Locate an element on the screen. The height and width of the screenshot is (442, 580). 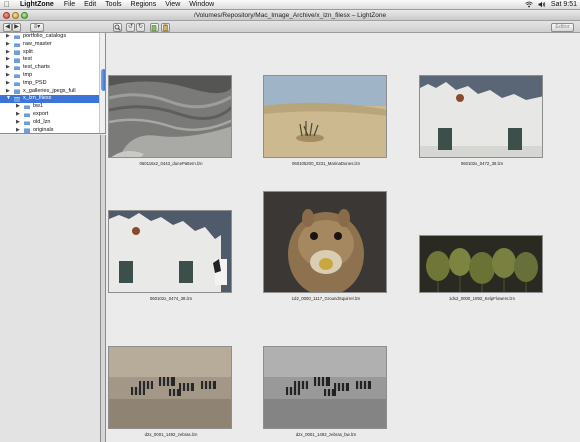
volume-icon is located at coordinates (542, 4).